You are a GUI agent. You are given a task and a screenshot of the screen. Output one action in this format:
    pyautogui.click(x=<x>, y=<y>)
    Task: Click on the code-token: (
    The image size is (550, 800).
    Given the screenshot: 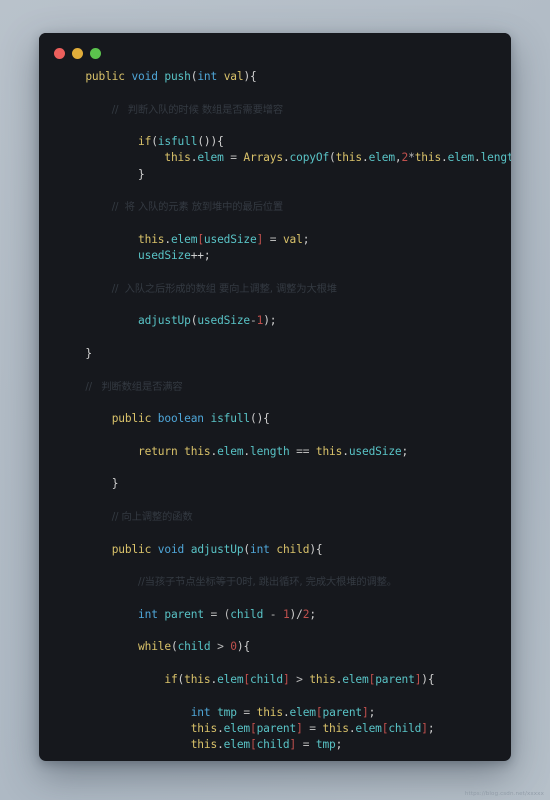 What is the action you would take?
    pyautogui.click(x=154, y=142)
    